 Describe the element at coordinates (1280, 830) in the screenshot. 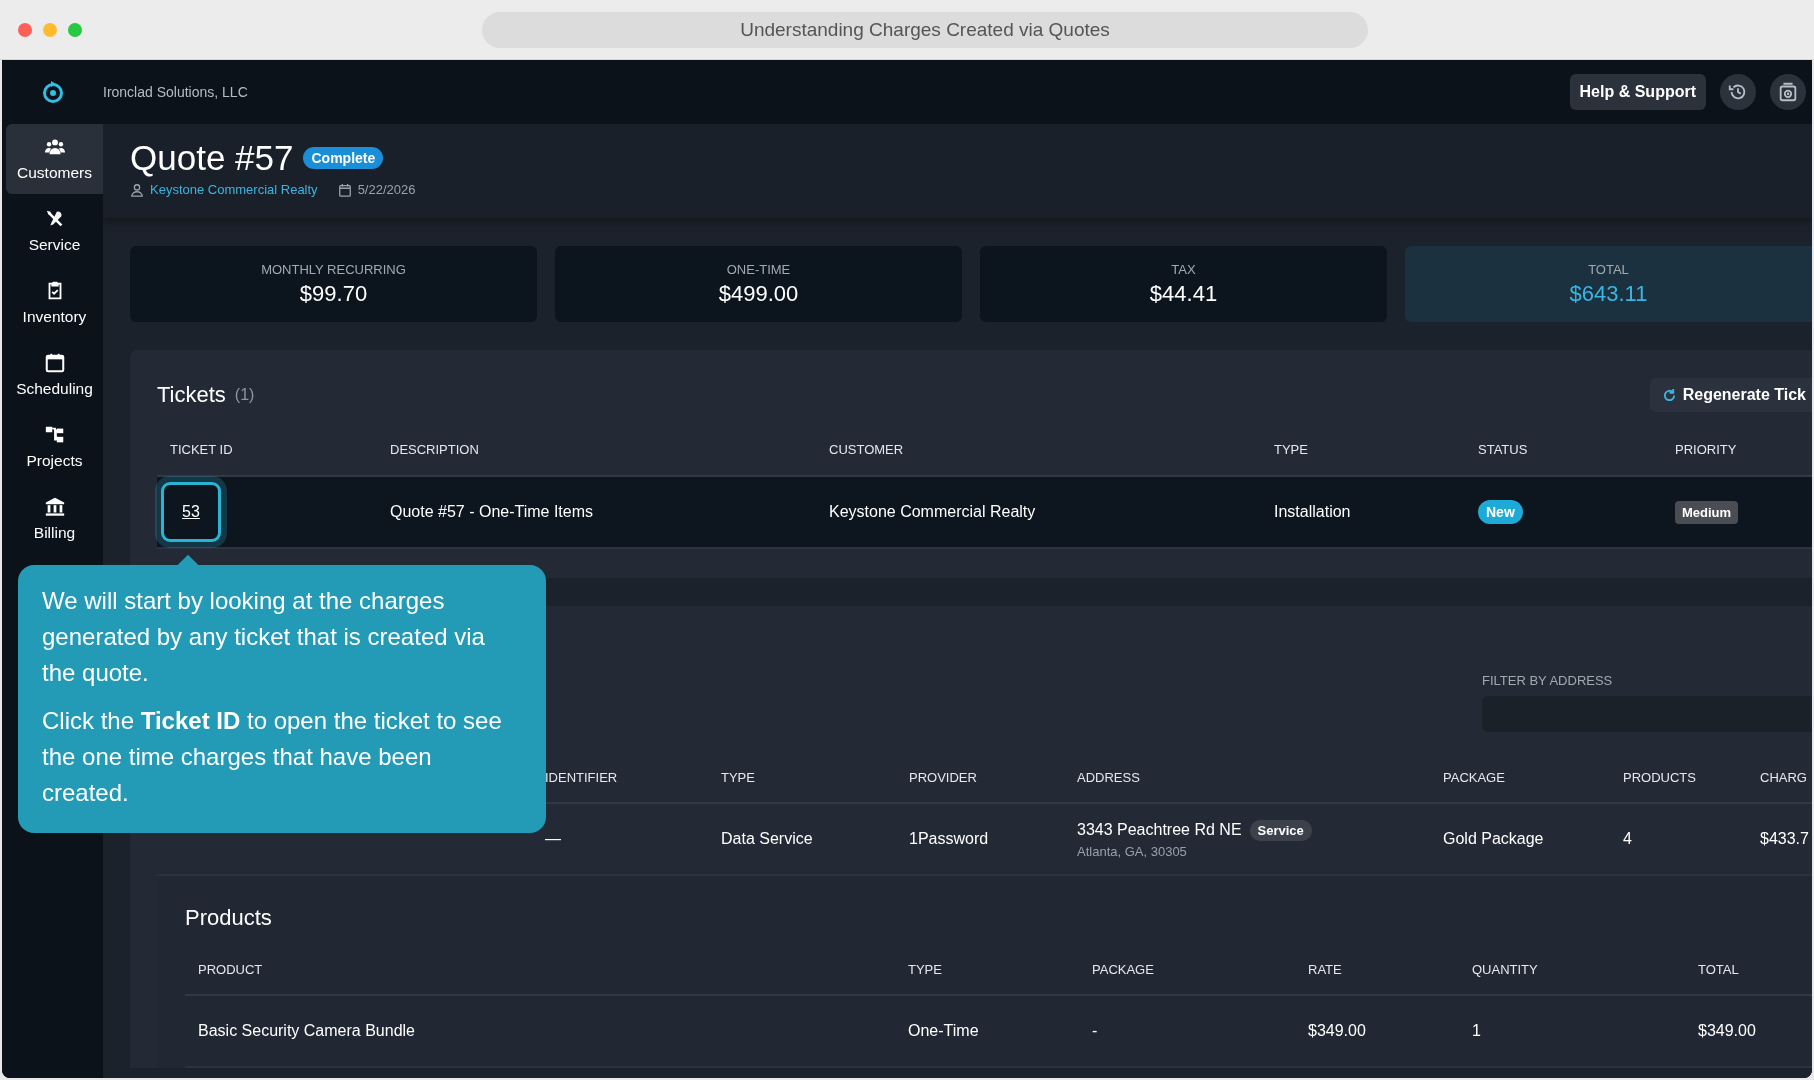

I see `service-tag: Service` at that location.